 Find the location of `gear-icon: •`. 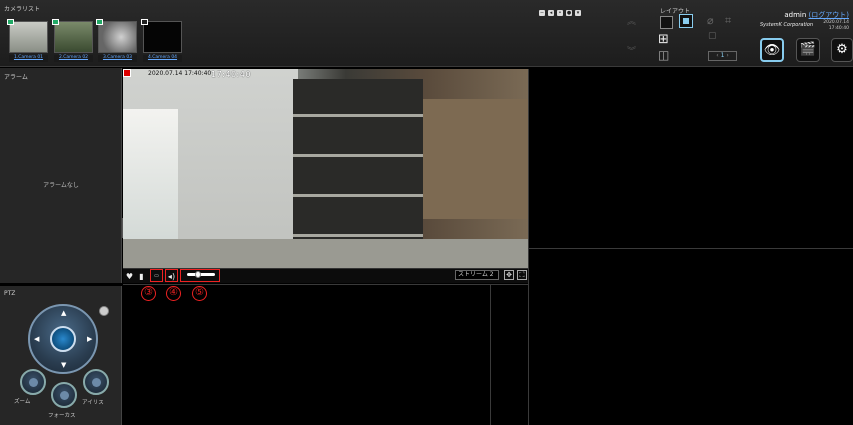

gear-icon: • is located at coordinates (560, 13).